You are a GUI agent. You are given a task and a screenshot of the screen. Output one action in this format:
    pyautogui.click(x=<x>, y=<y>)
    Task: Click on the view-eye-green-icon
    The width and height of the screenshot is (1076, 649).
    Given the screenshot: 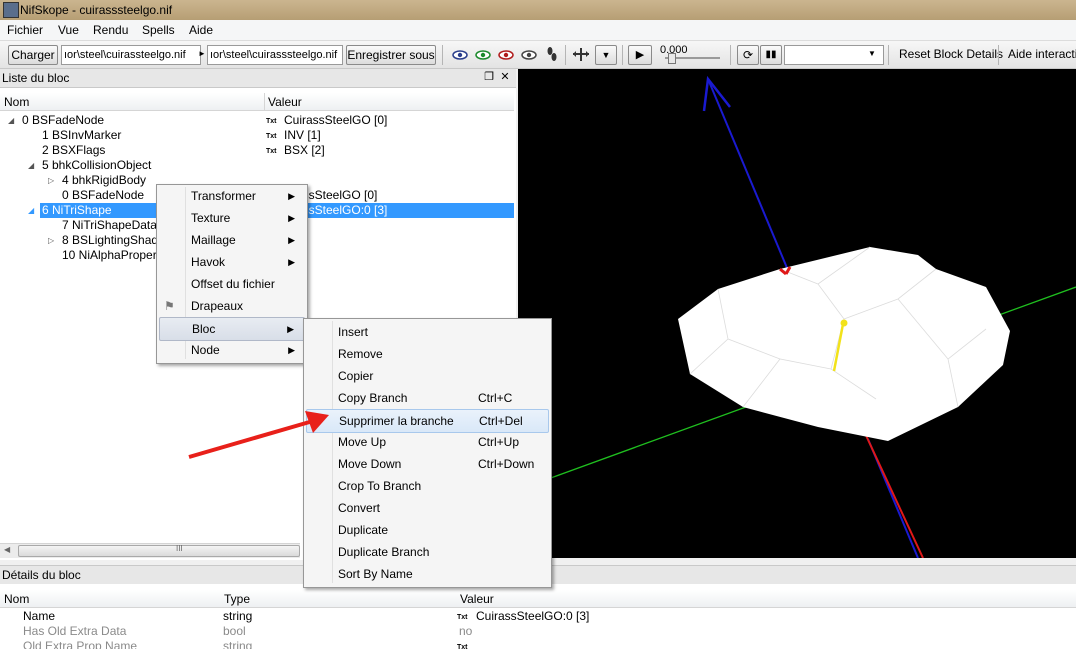 What is the action you would take?
    pyautogui.click(x=483, y=54)
    